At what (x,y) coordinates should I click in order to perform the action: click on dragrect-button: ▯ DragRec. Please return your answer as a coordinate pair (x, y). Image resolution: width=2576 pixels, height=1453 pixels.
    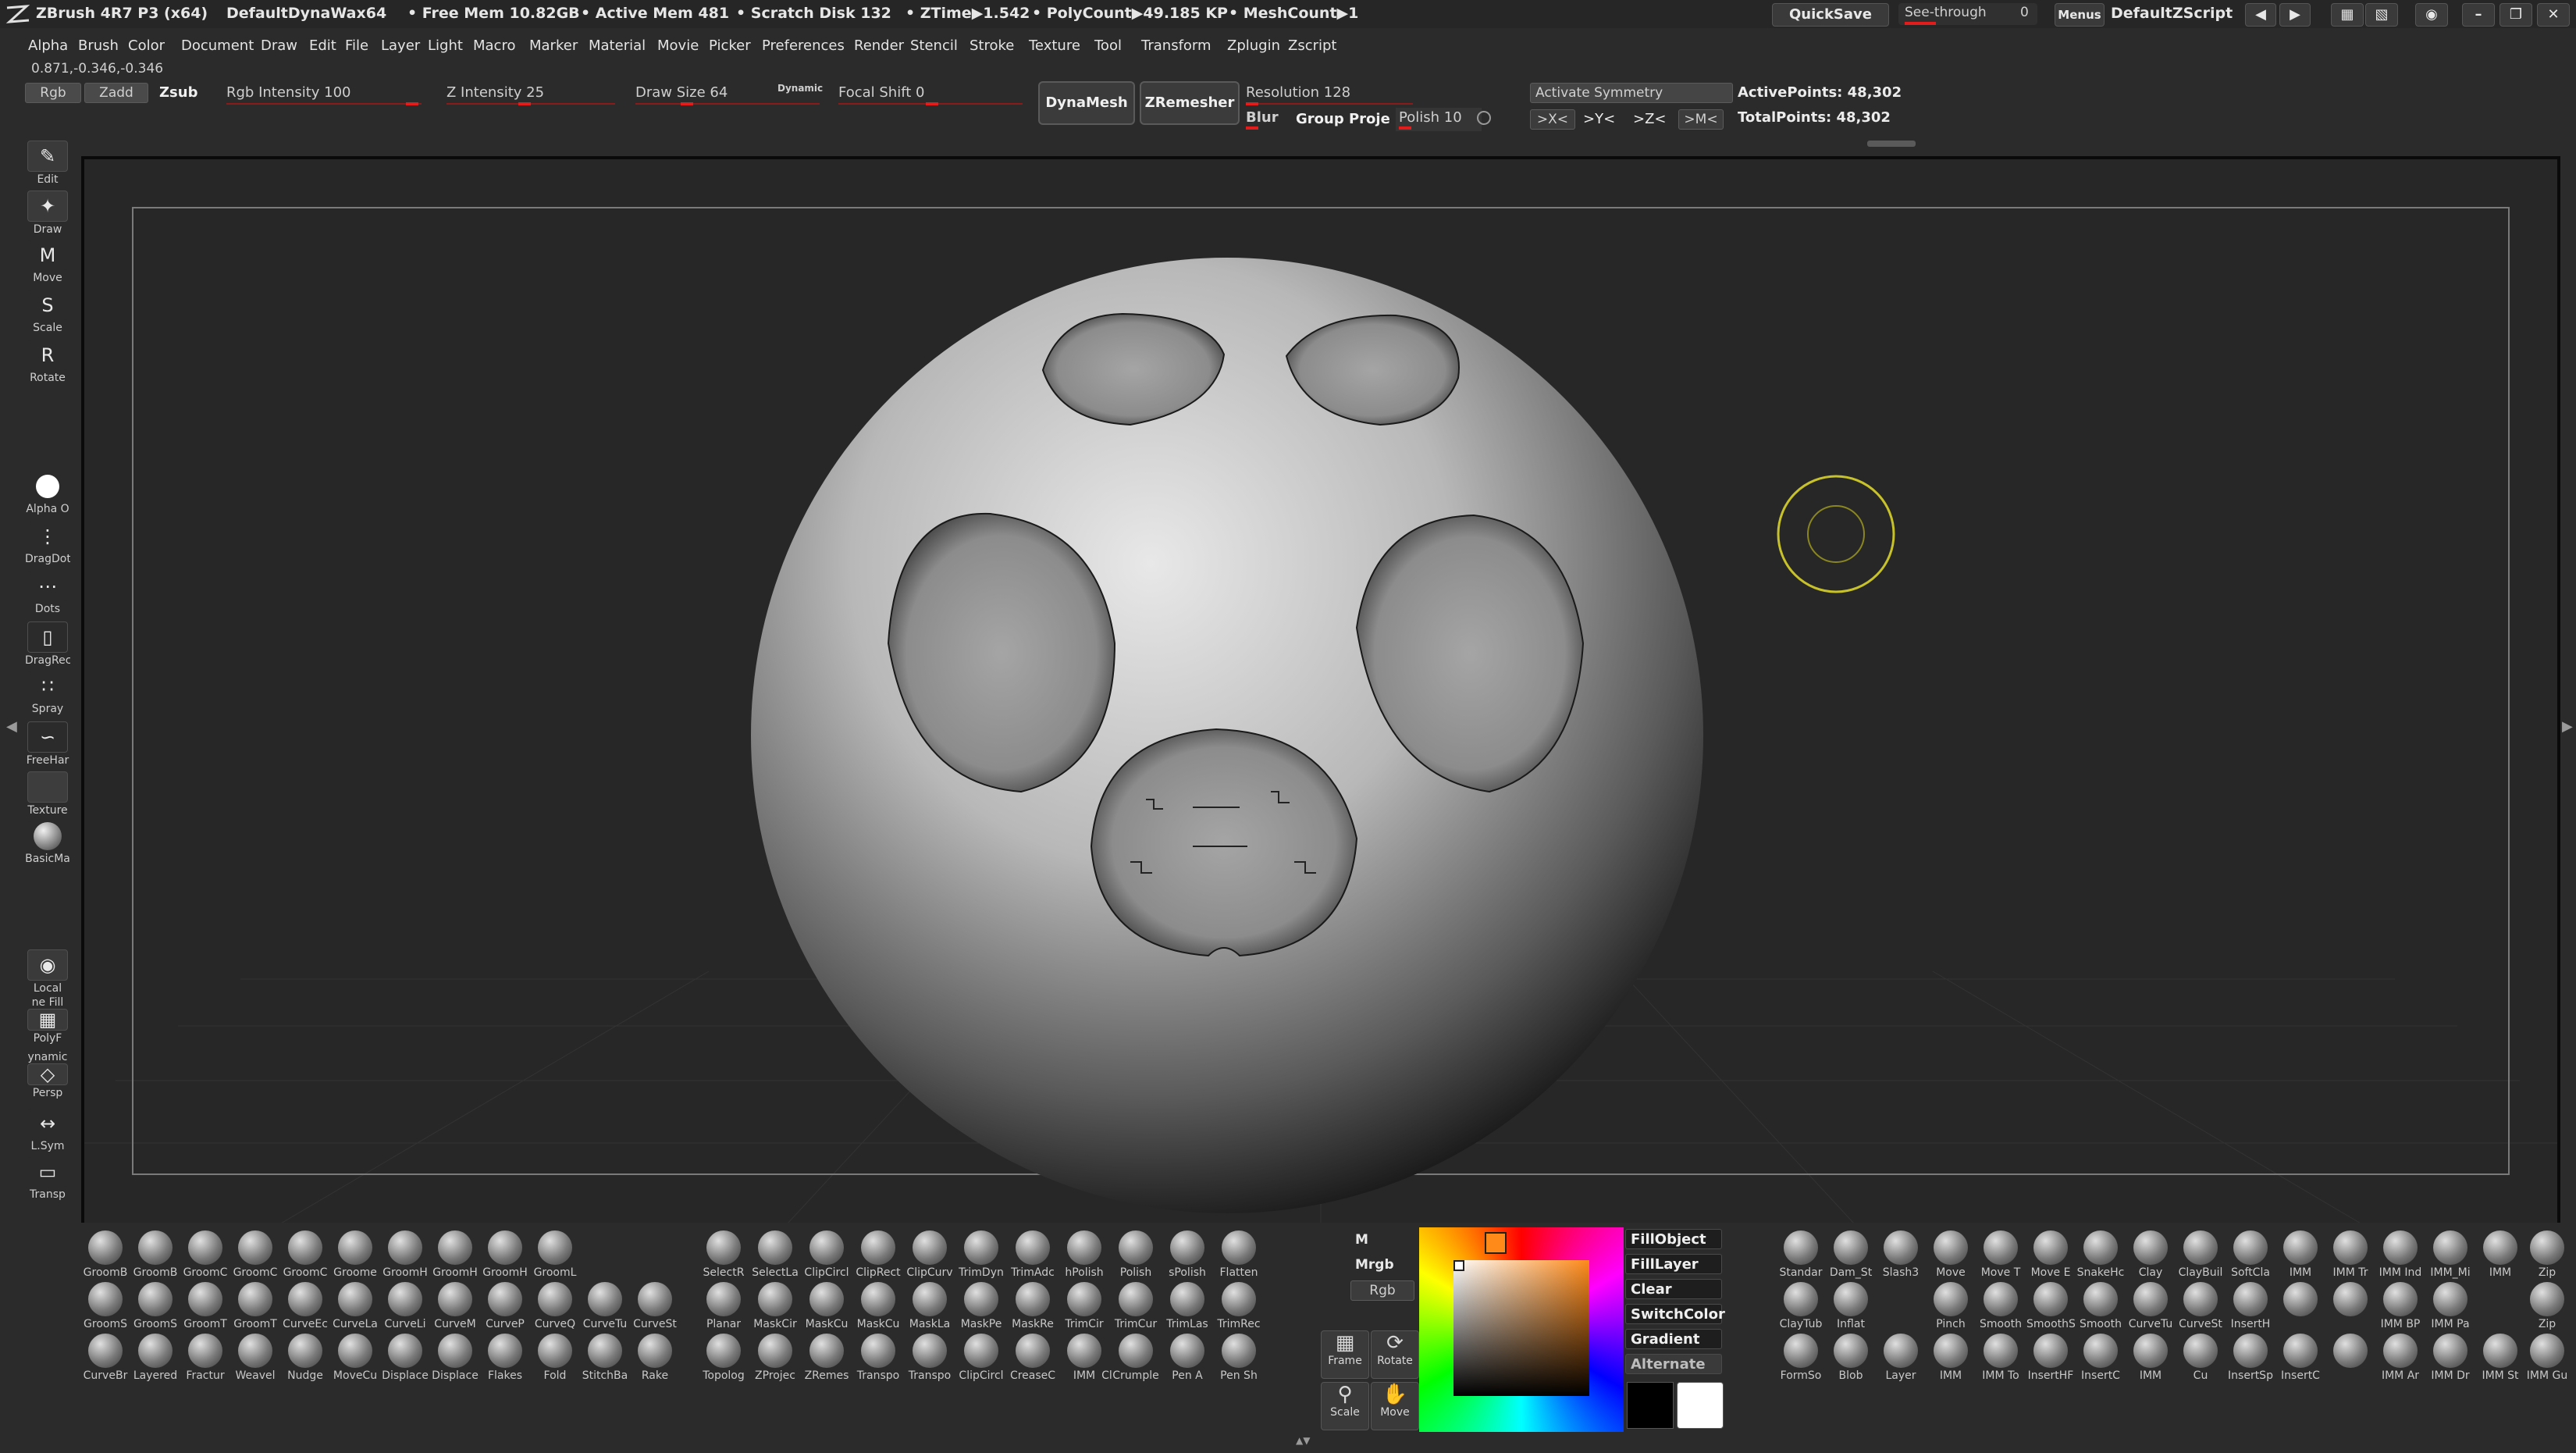
    Looking at the image, I should click on (47, 644).